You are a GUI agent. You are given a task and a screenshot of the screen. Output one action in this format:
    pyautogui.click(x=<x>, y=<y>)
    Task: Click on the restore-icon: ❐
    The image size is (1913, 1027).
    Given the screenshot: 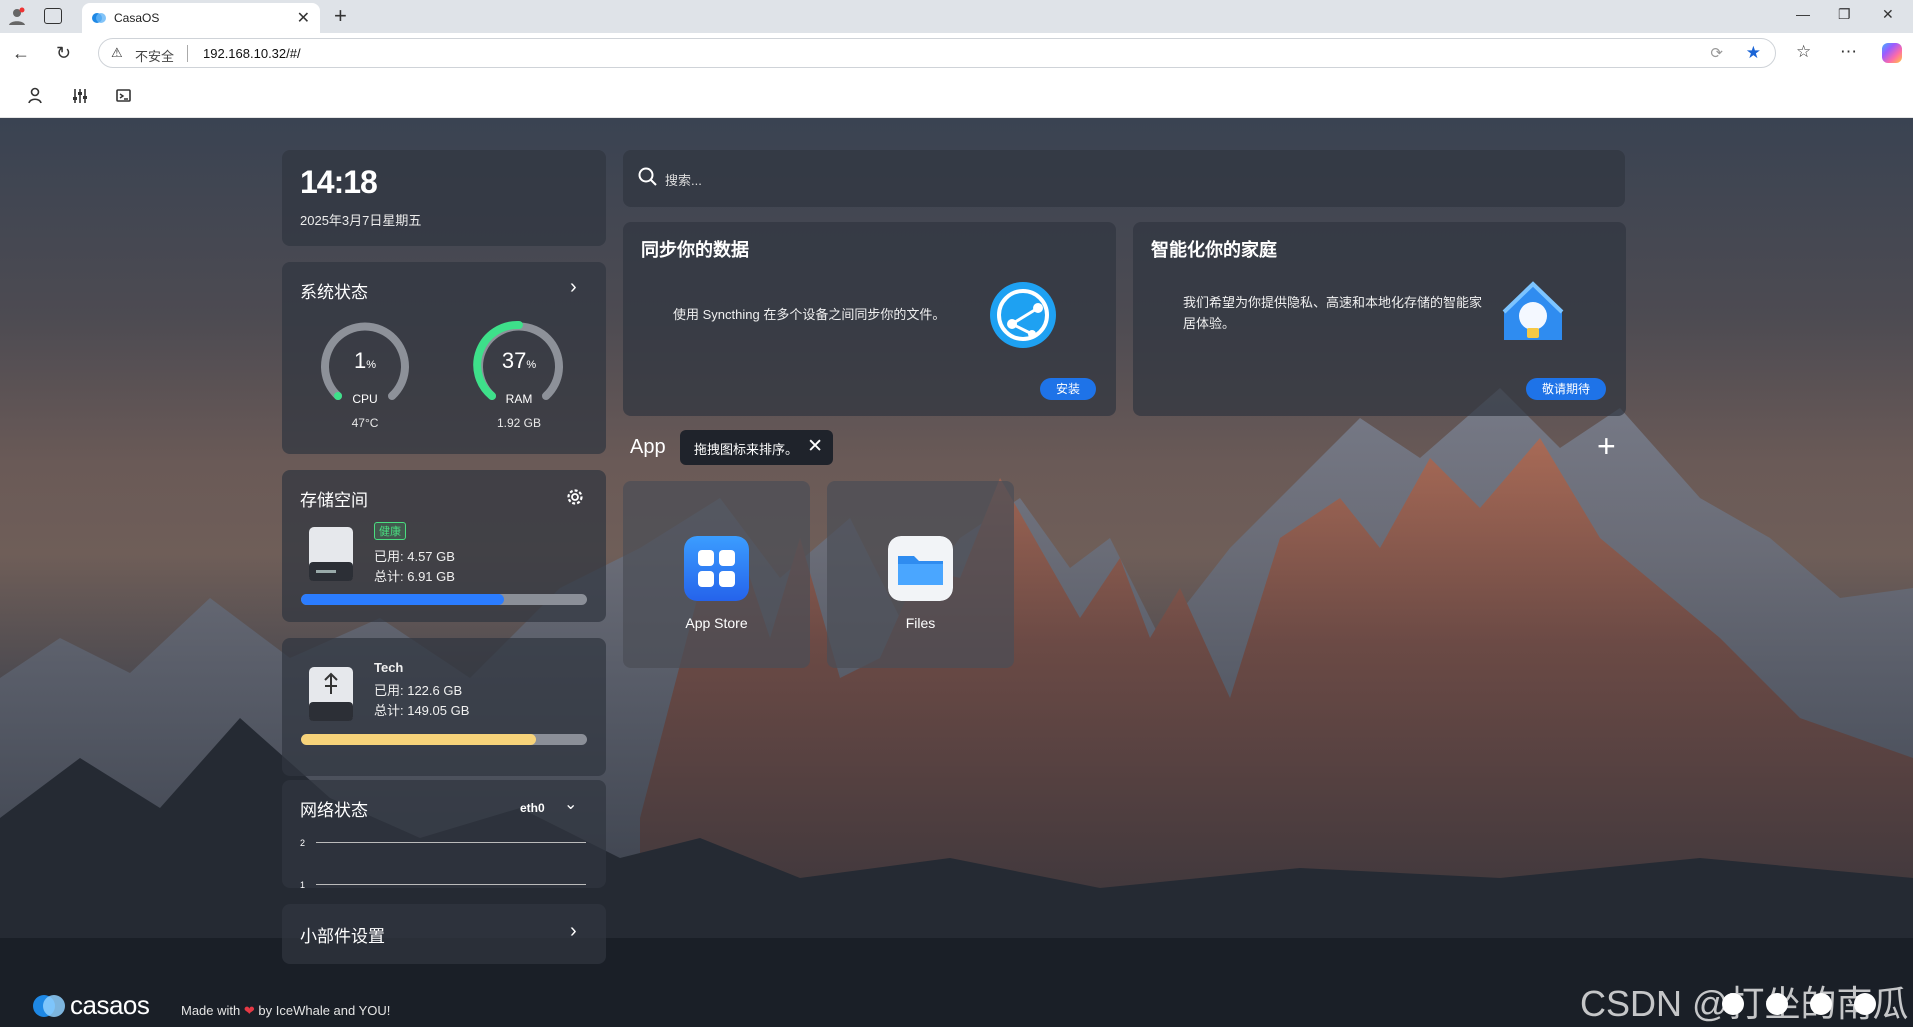 What is the action you would take?
    pyautogui.click(x=1844, y=14)
    